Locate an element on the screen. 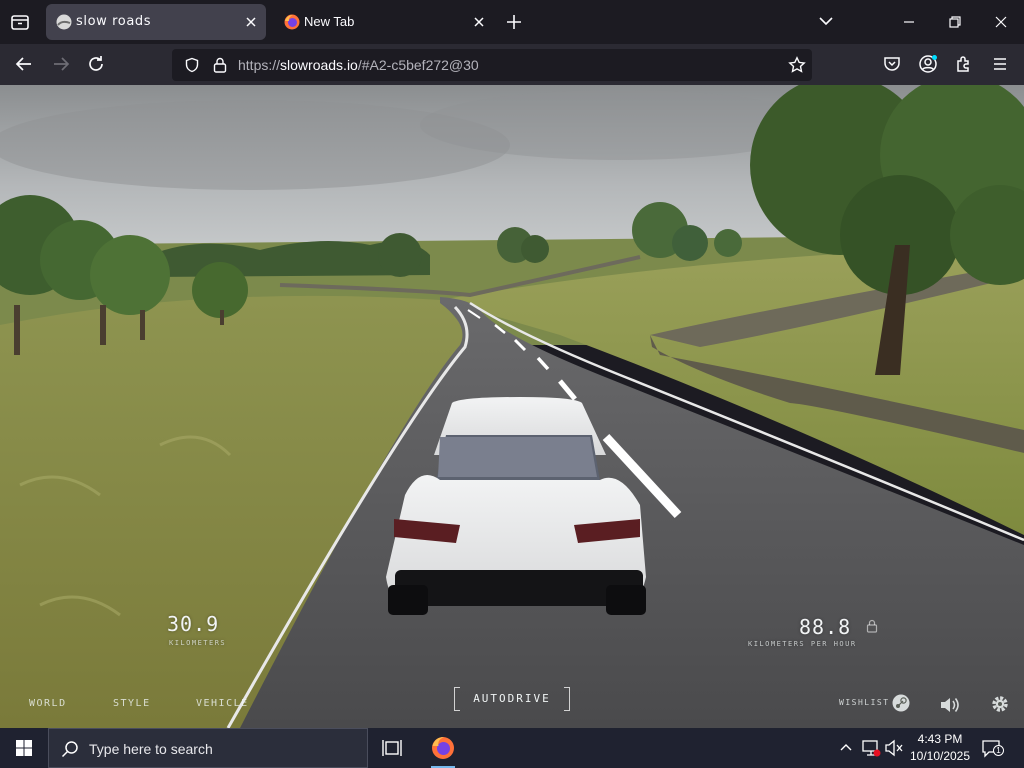 This screenshot has width=1024, height=768. settings-gear-icon is located at coordinates (1000, 704).